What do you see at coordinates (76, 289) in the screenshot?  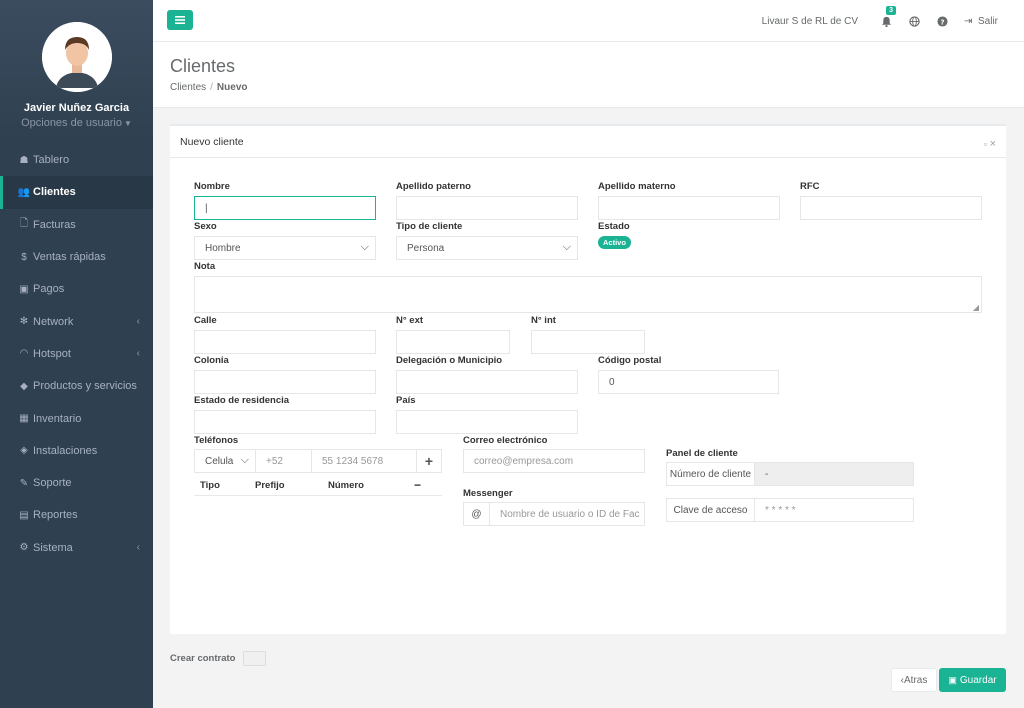 I see `sidebar-item-pagos: ▣ Pagos` at bounding box center [76, 289].